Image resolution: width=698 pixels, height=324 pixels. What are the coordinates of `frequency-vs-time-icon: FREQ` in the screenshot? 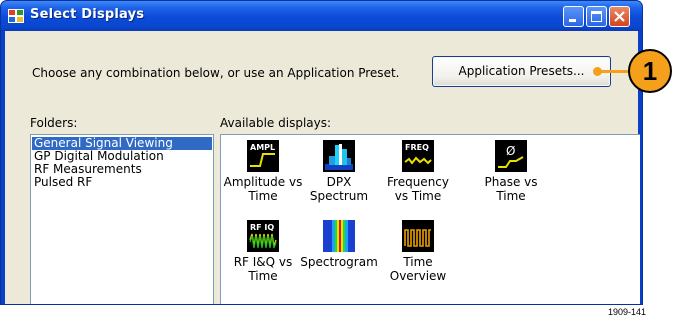 It's located at (418, 156).